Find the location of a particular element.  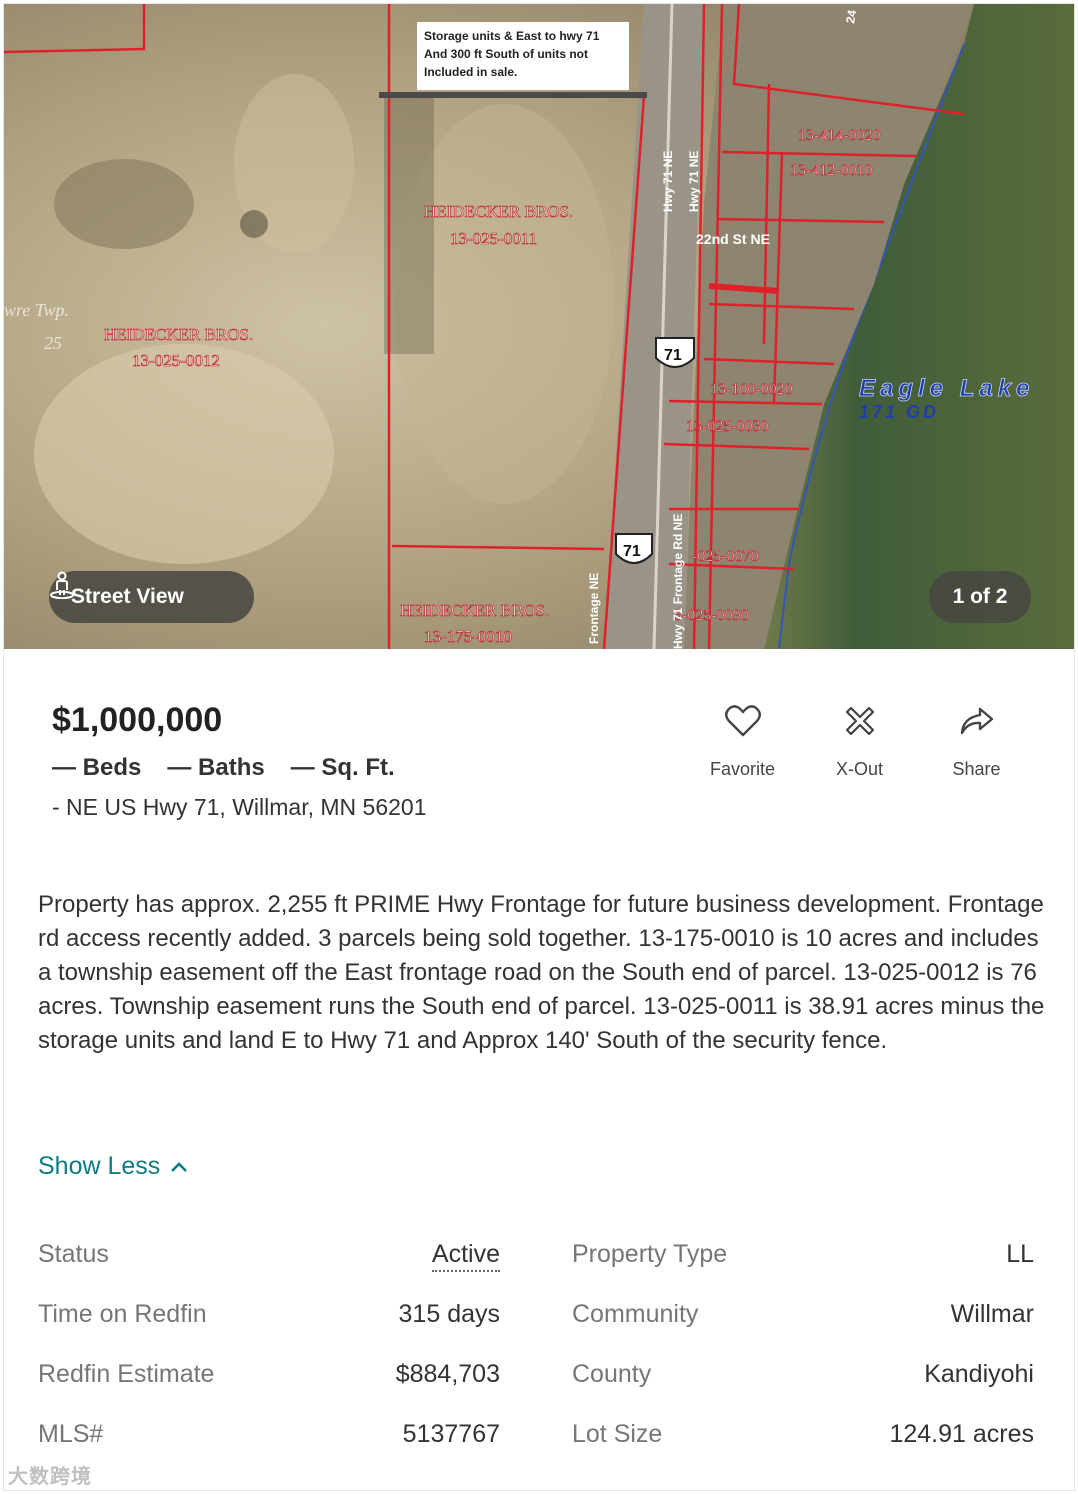

map-notice-line2: And 300 ft South of units not is located at coordinates (506, 54).